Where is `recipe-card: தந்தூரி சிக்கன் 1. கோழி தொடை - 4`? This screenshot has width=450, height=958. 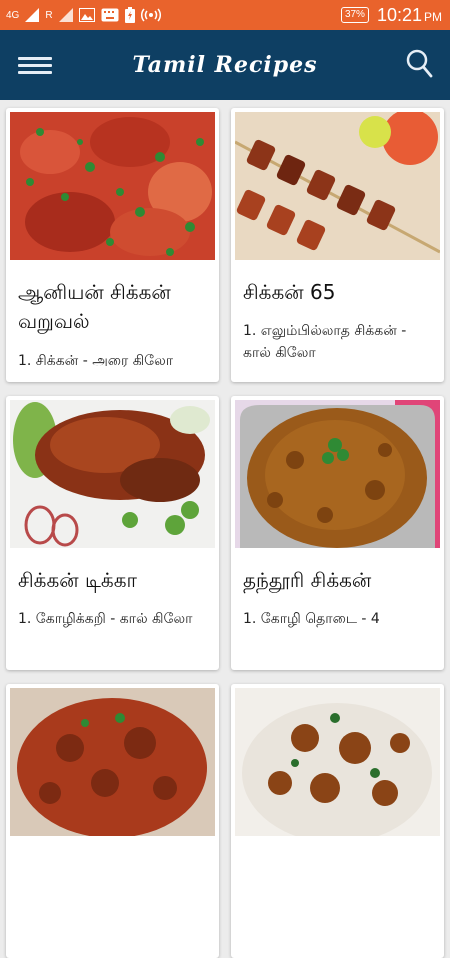 recipe-card: தந்தூரி சிக்கன் 1. கோழி தொடை - 4 is located at coordinates (337, 533).